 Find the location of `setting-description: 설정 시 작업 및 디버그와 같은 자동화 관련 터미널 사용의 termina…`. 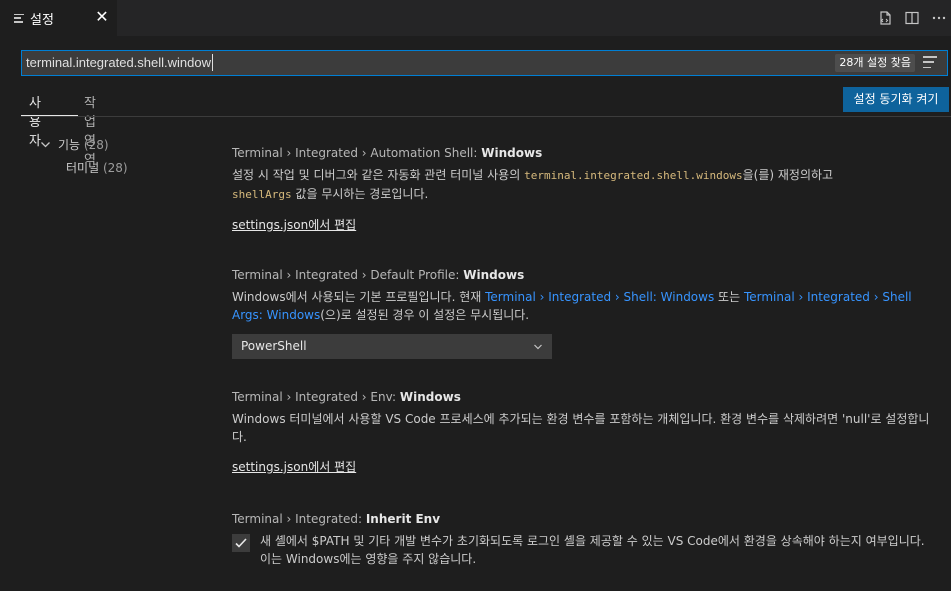

setting-description: 설정 시 작업 및 디버그와 같은 자동화 관련 터미널 사용의 termina… is located at coordinates (582, 185).